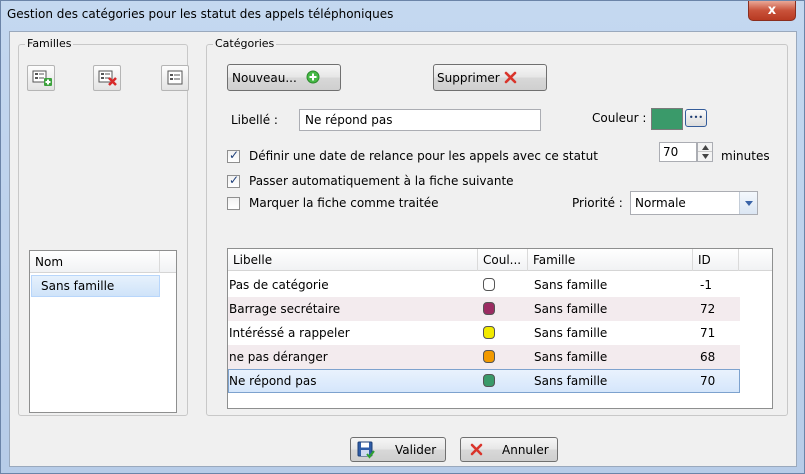 Image resolution: width=805 pixels, height=474 pixels. Describe the element at coordinates (289, 333) in the screenshot. I see `row-libelle: Intéréssé a rappeler` at that location.